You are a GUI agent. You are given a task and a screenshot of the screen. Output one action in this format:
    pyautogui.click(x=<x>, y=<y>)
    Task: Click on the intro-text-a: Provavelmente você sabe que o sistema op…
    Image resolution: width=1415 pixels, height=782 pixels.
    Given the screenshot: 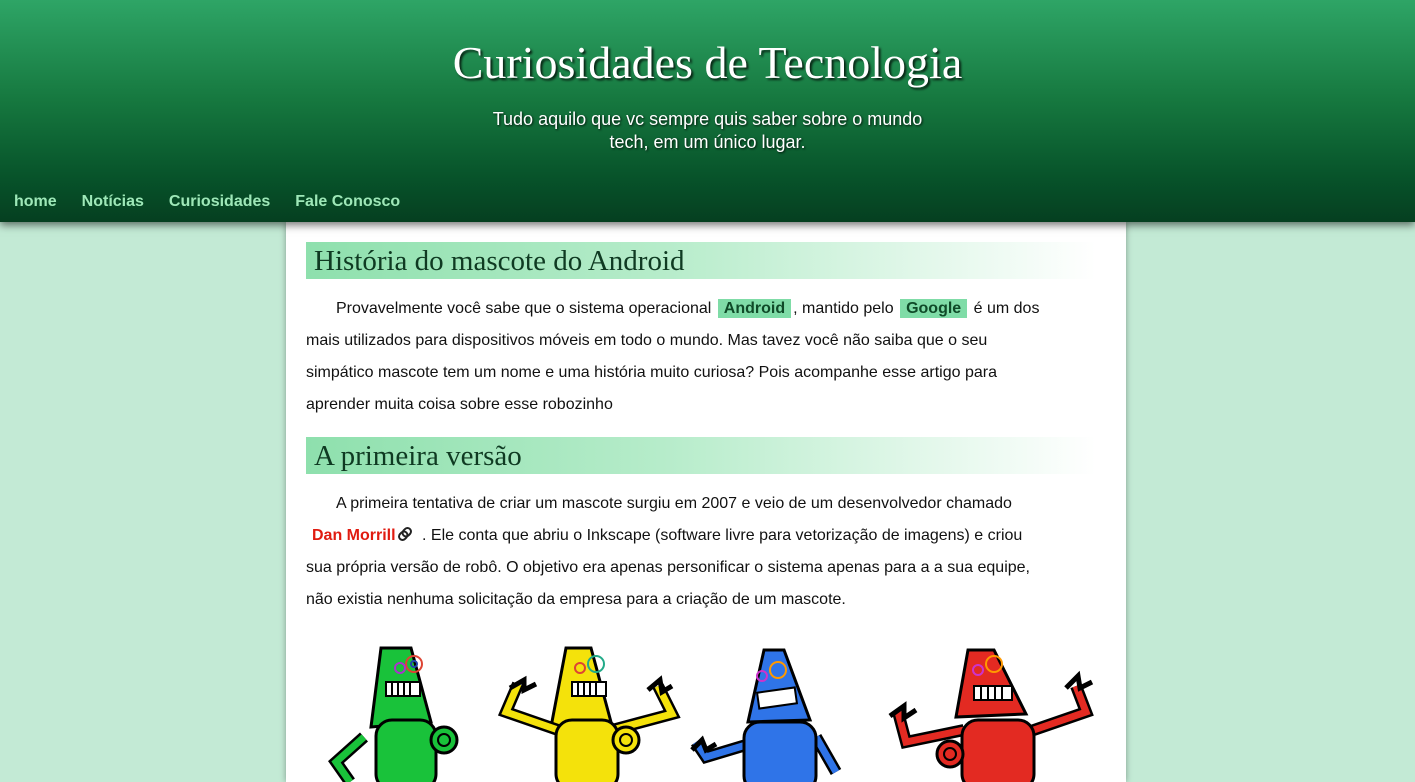 What is the action you would take?
    pyautogui.click(x=524, y=308)
    